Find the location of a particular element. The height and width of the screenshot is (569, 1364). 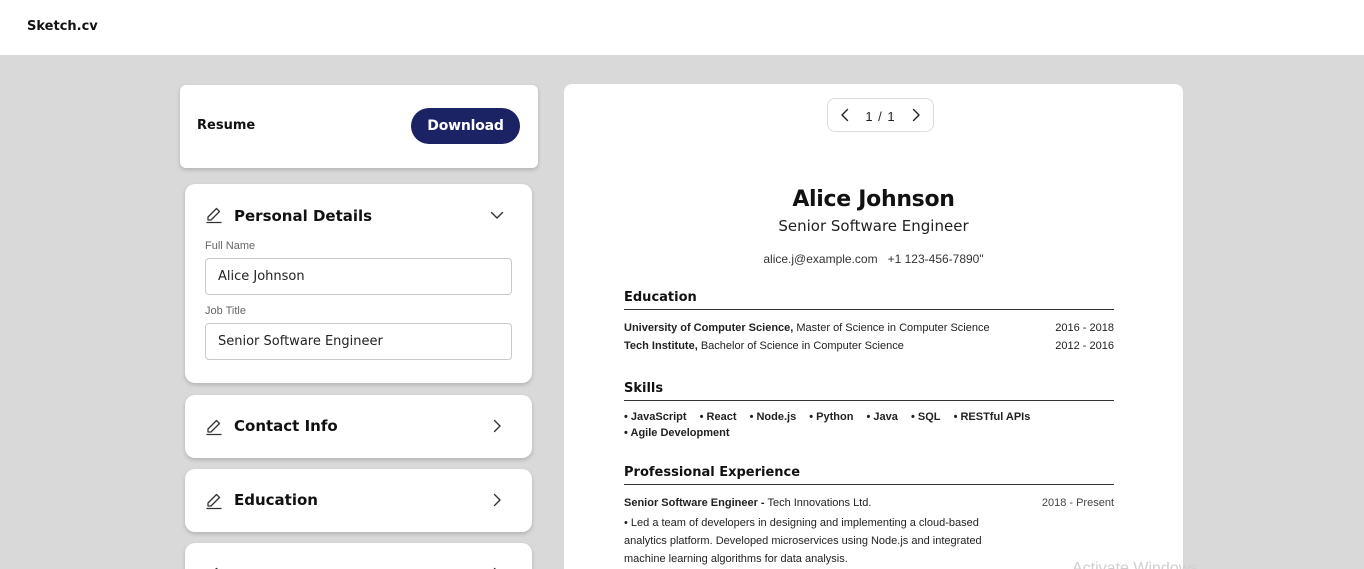

education-institution: Tech Institute, is located at coordinates (661, 346).